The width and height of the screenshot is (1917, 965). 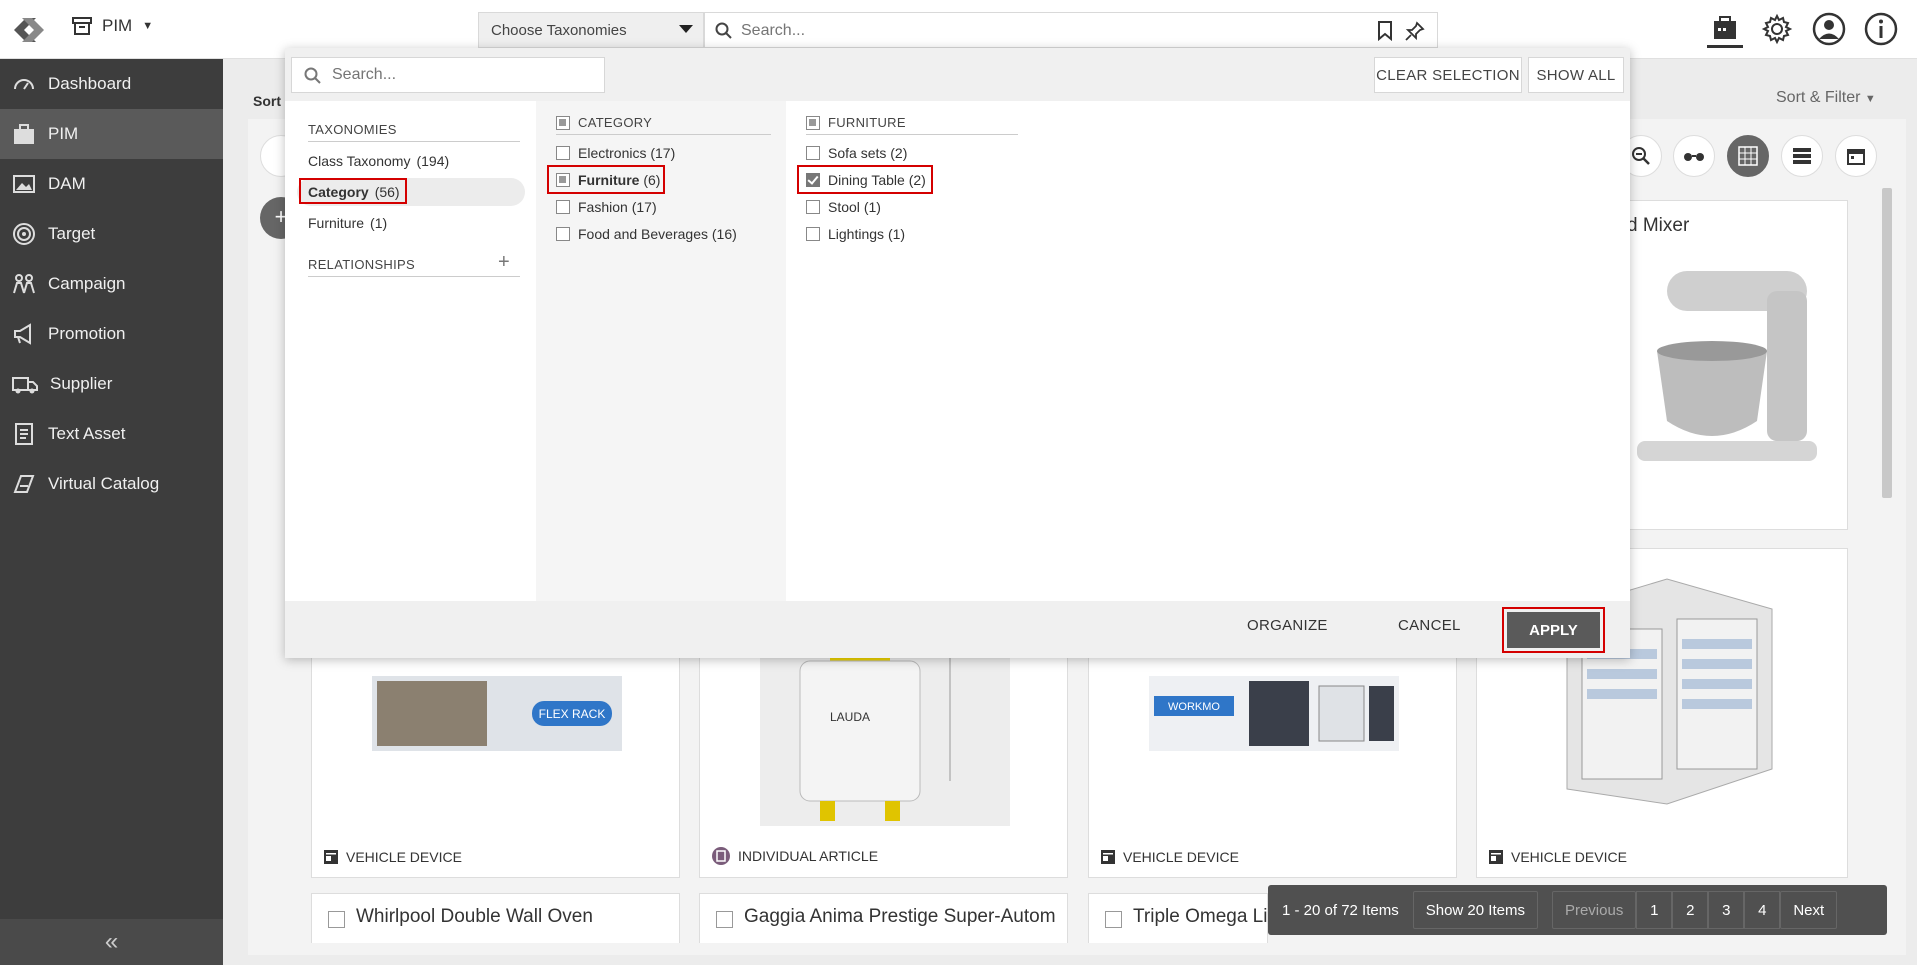 What do you see at coordinates (686, 29) in the screenshot?
I see `dropdown-arrow-icon` at bounding box center [686, 29].